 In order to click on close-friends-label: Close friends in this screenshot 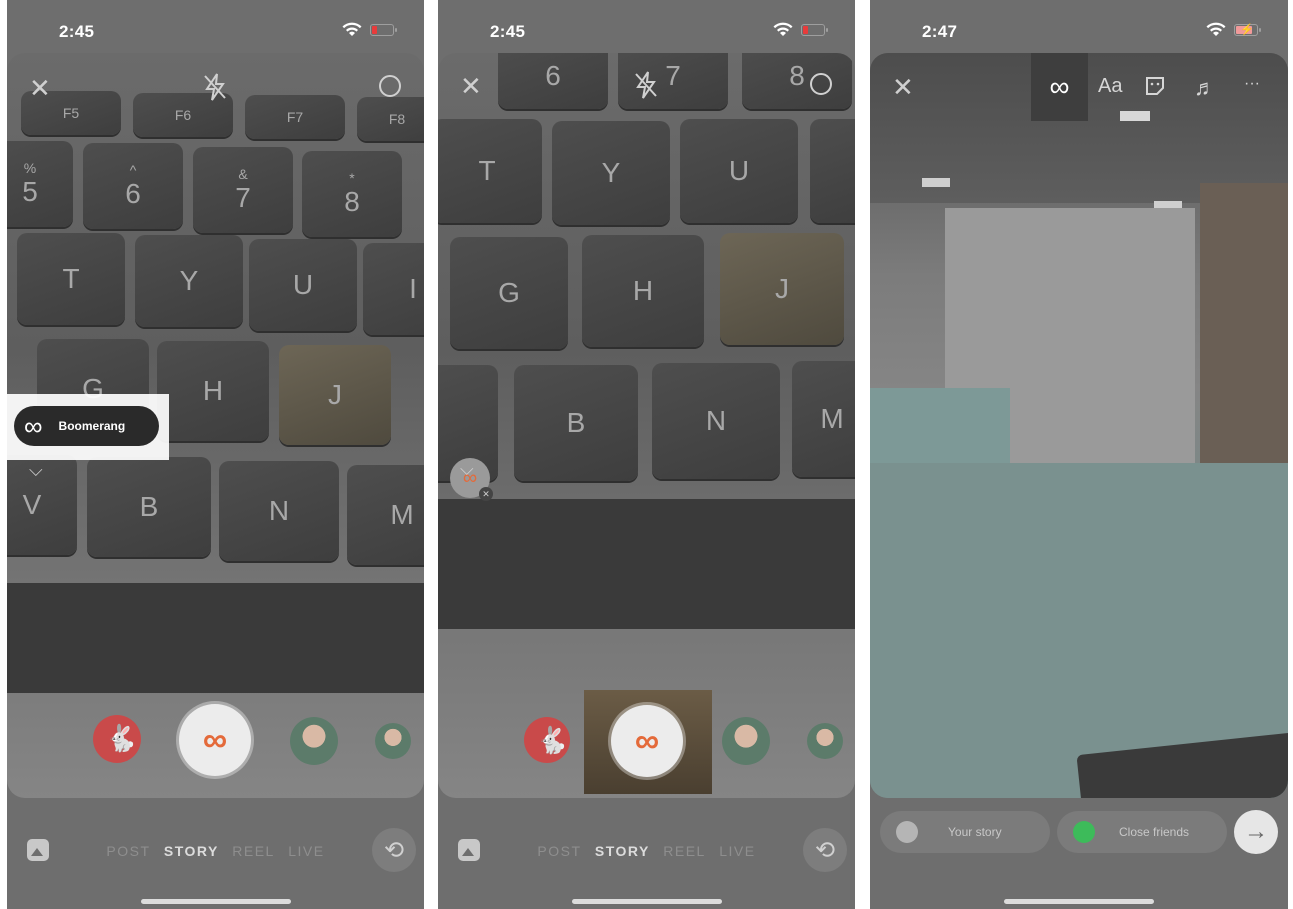, I will do `click(1154, 832)`.